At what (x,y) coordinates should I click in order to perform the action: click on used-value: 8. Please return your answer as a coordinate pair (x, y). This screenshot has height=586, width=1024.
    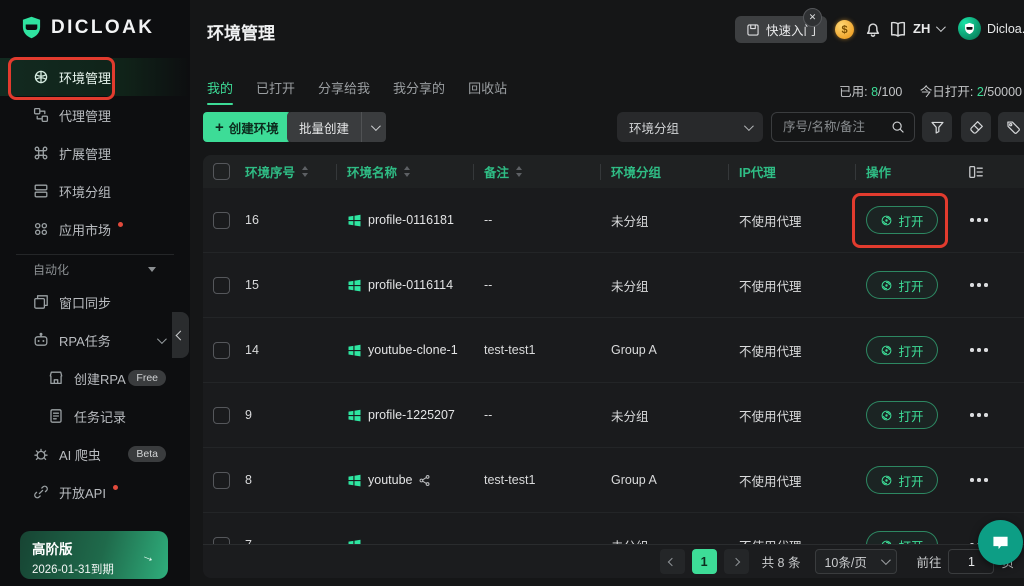
    Looking at the image, I should click on (875, 92).